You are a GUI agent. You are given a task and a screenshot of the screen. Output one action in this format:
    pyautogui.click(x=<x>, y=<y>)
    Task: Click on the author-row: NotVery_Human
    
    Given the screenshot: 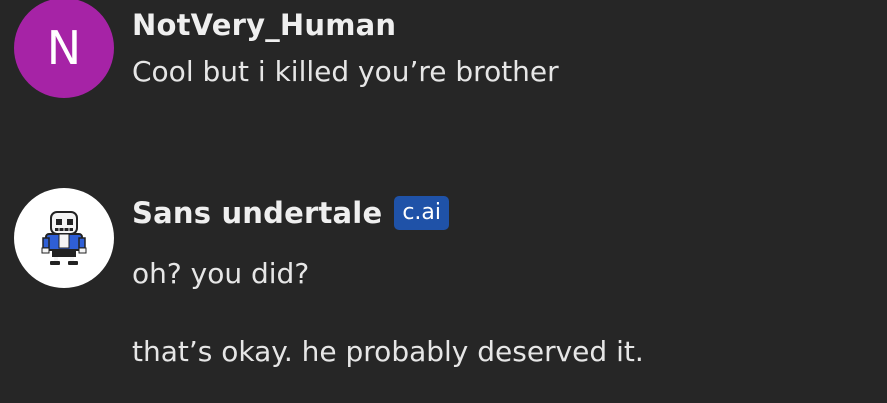 What is the action you would take?
    pyautogui.click(x=345, y=25)
    